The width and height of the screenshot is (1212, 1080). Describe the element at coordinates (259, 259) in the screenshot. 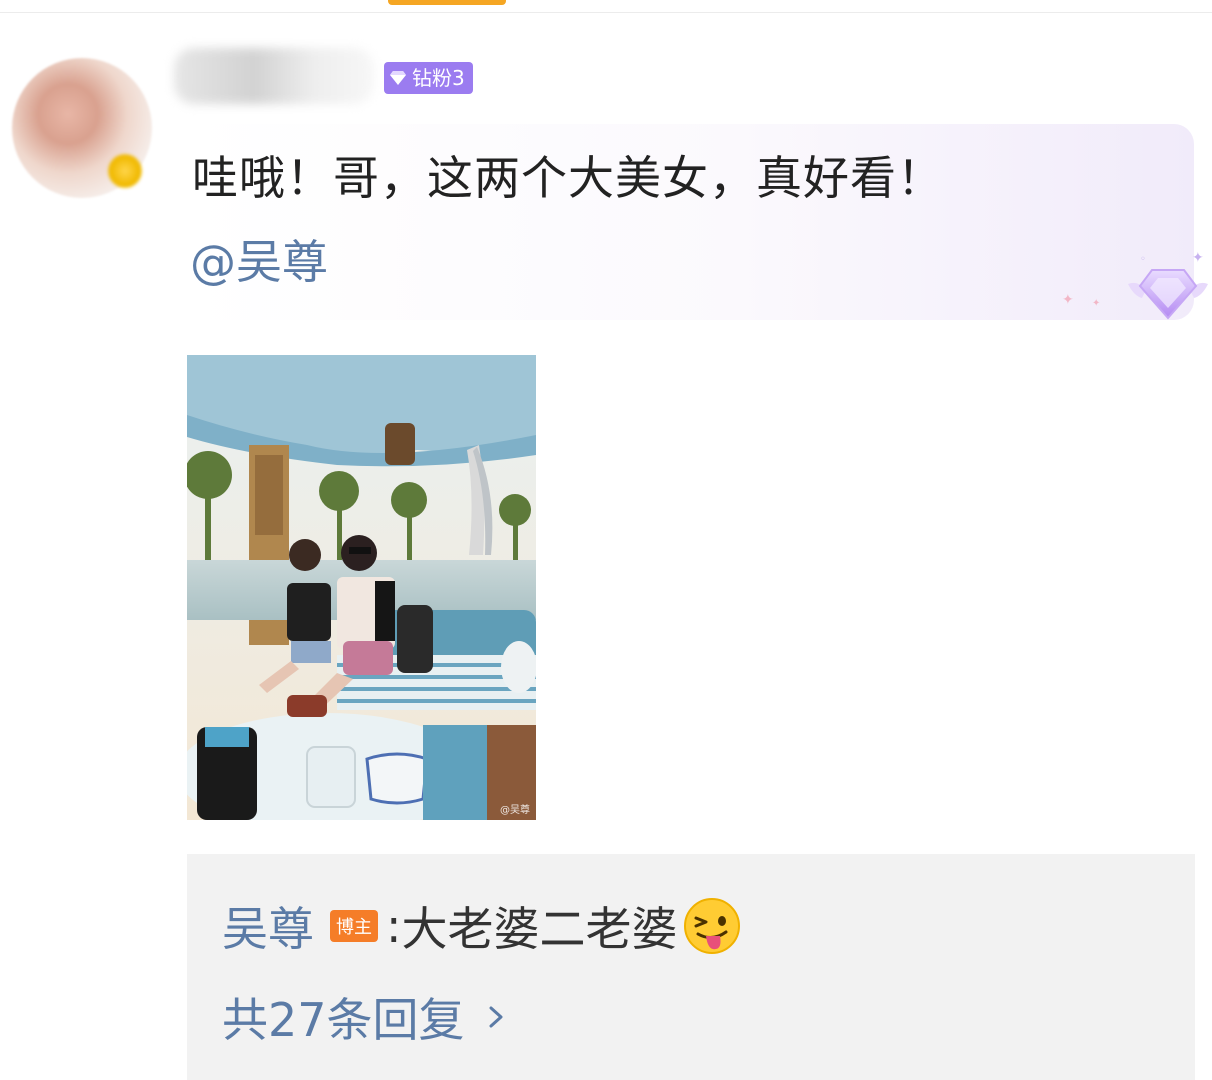

I see `comment-mention-link: @吴尊` at that location.